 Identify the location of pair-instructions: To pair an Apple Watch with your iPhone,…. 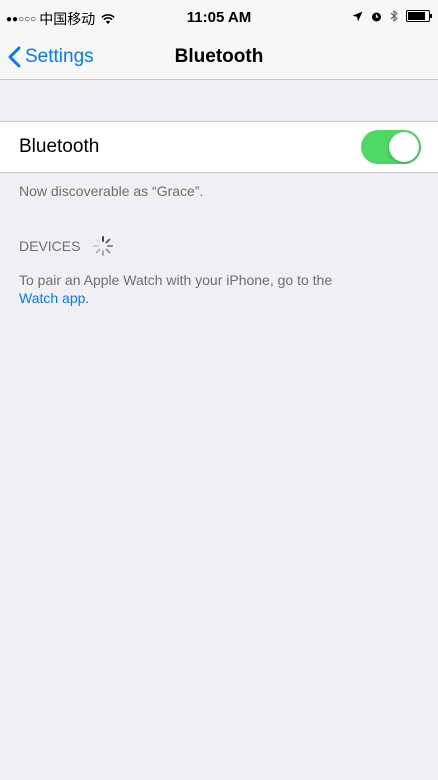
(219, 289).